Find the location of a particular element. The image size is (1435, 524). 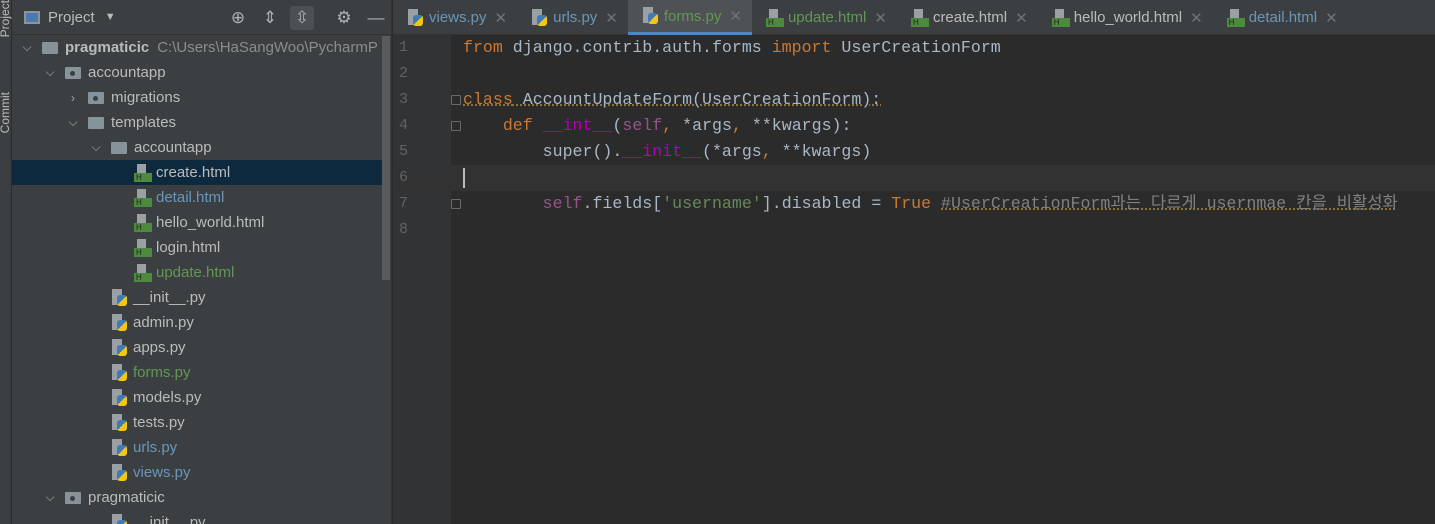

collapse-all-icon: ⇳ is located at coordinates (302, 18).